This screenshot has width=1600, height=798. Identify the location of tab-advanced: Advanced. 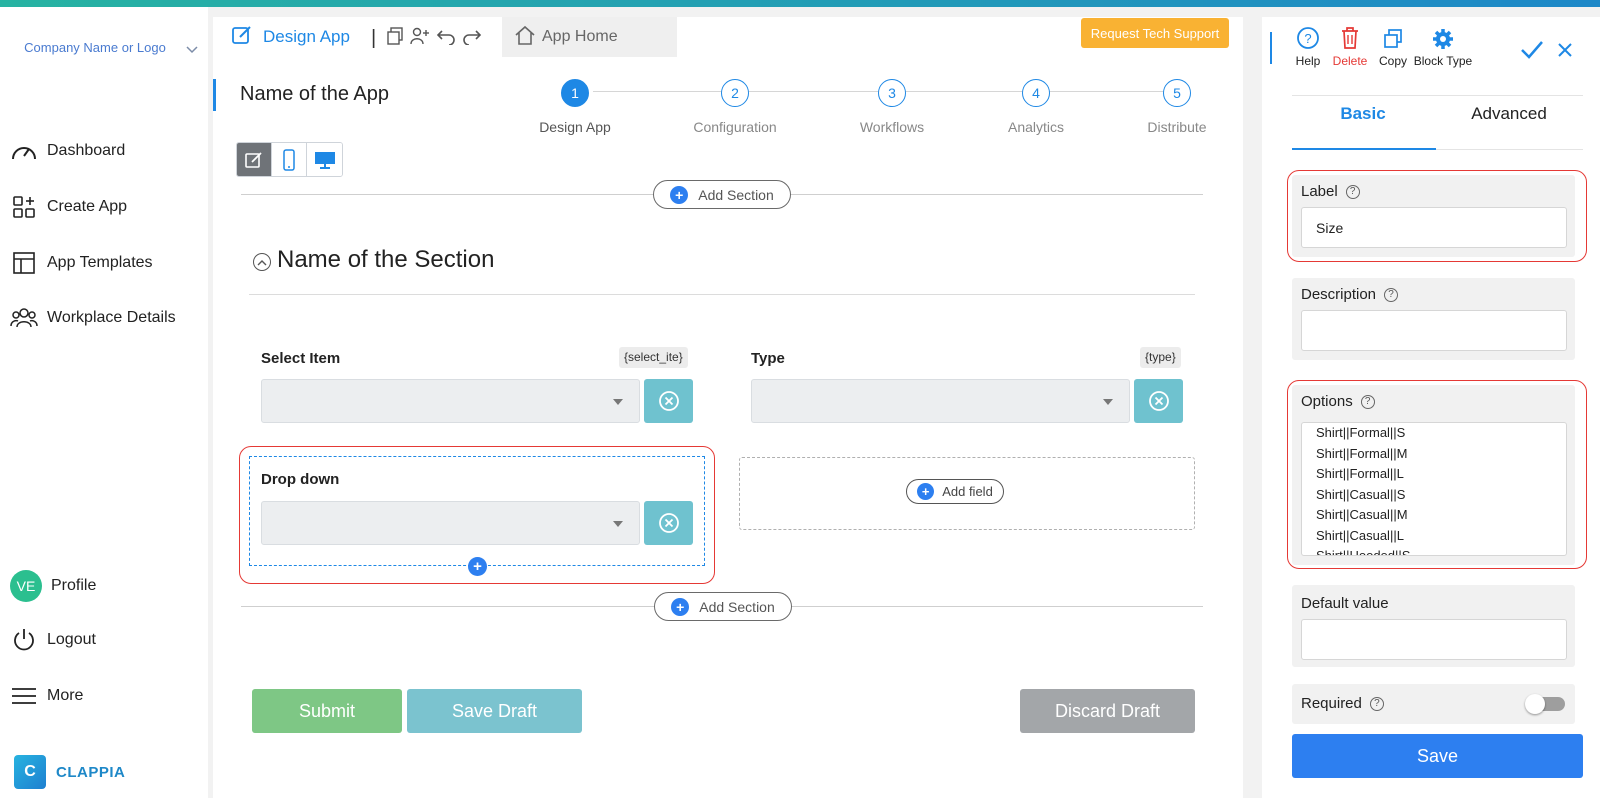
(1509, 114).